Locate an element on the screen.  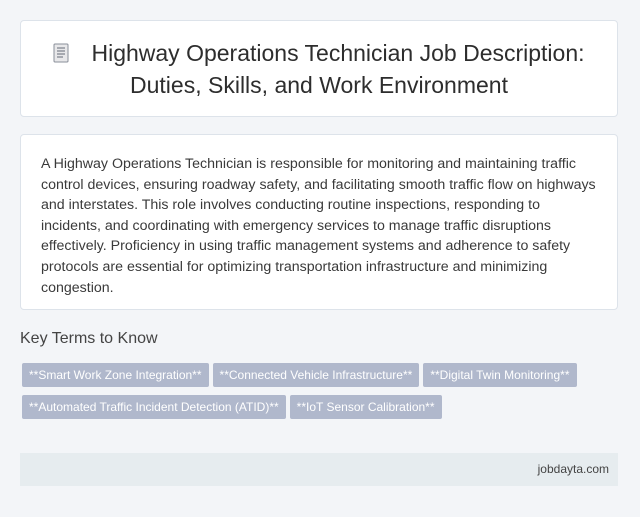
term-tag: **Smart Work Zone Integration** is located at coordinates (115, 375).